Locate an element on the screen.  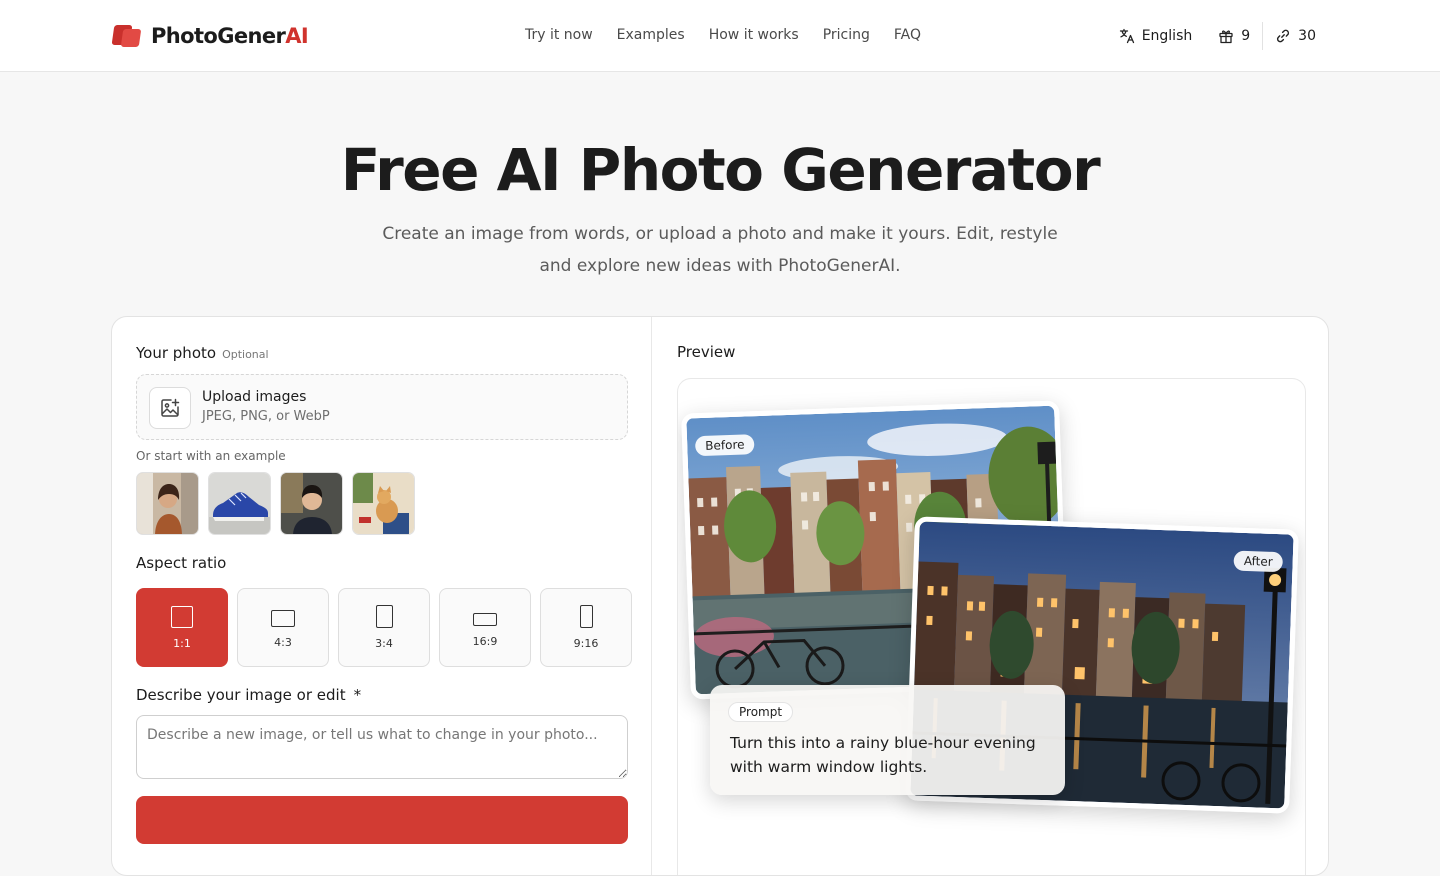
example-thumbnails is located at coordinates (275, 503).